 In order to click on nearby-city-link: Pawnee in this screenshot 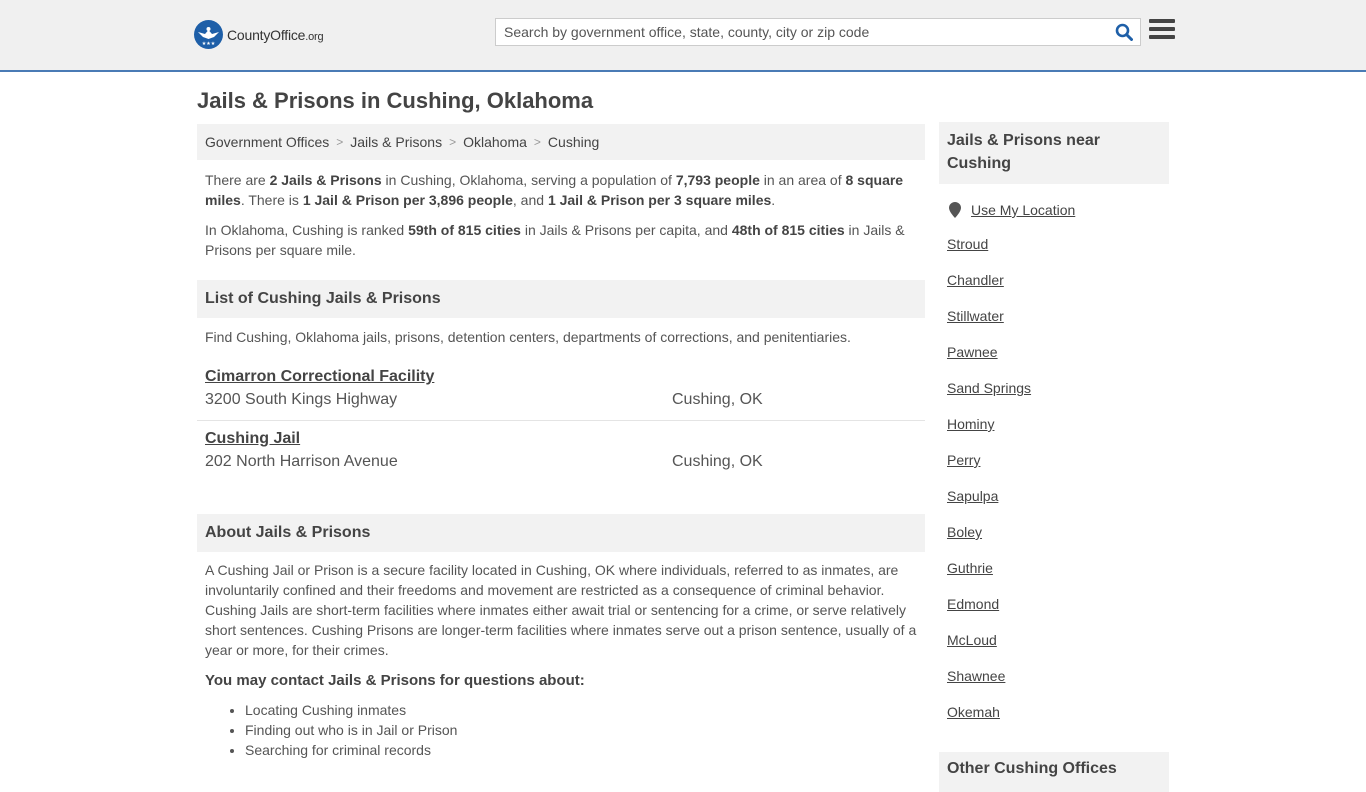, I will do `click(1054, 352)`.